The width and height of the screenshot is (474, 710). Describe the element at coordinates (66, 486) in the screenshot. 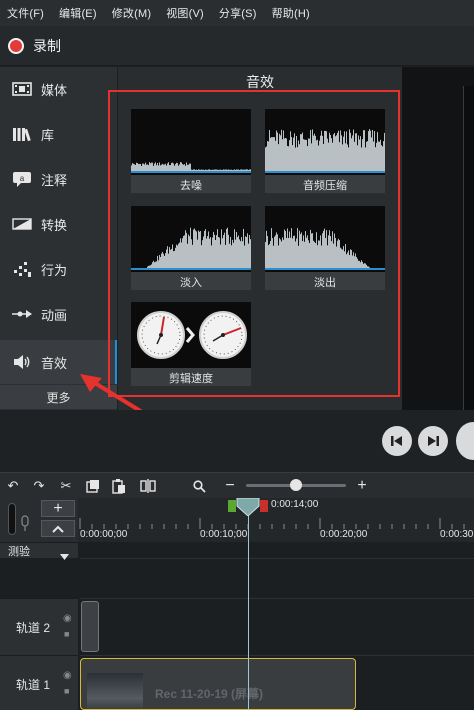

I see `cut-icon: ✂` at that location.